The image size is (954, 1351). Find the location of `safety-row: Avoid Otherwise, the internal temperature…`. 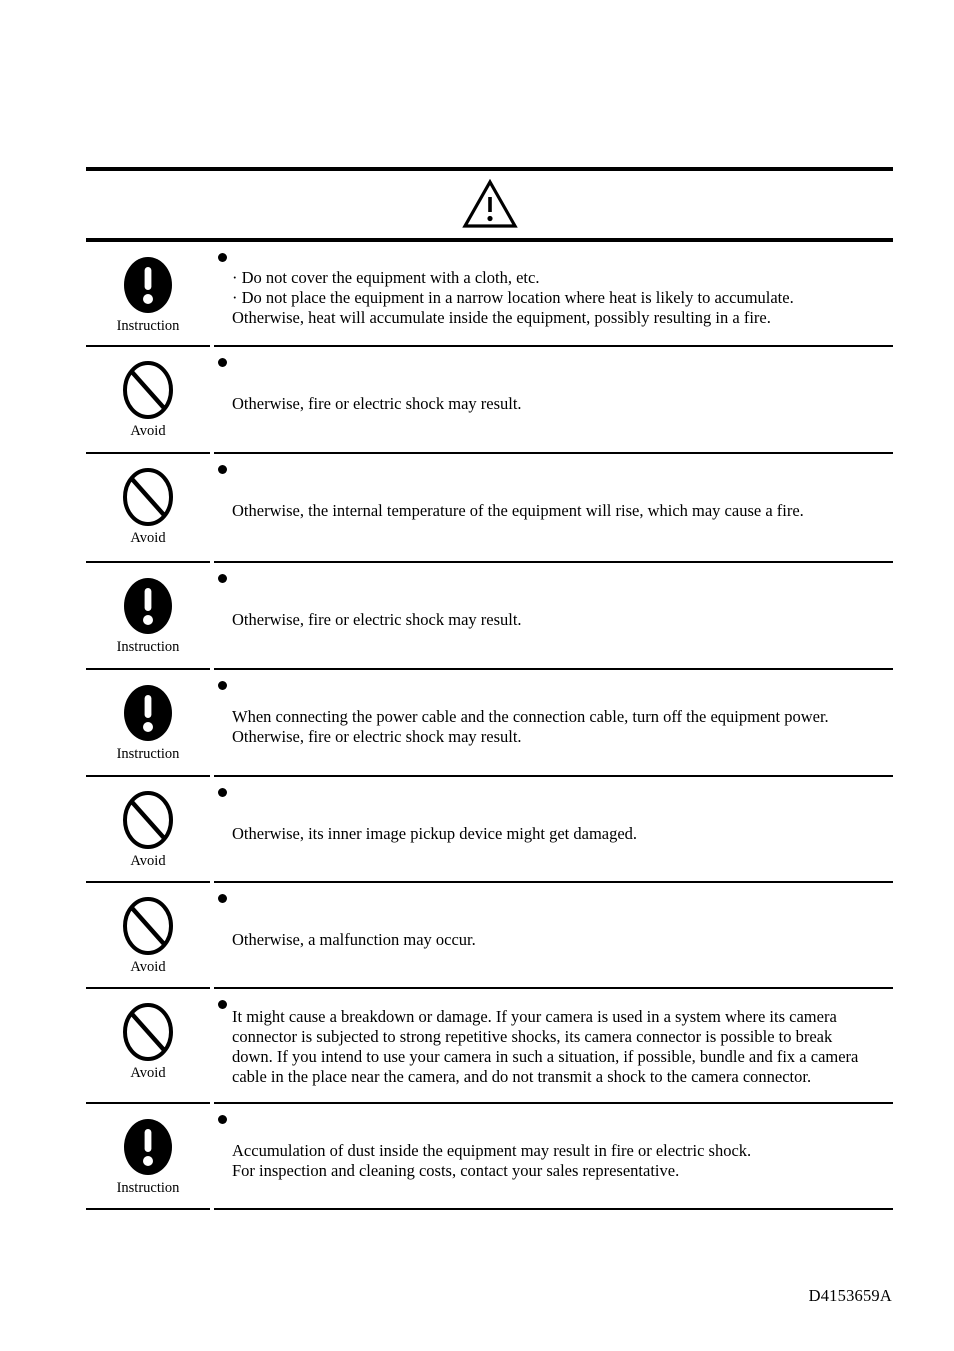

safety-row: Avoid Otherwise, the internal temperature… is located at coordinates (489, 507).